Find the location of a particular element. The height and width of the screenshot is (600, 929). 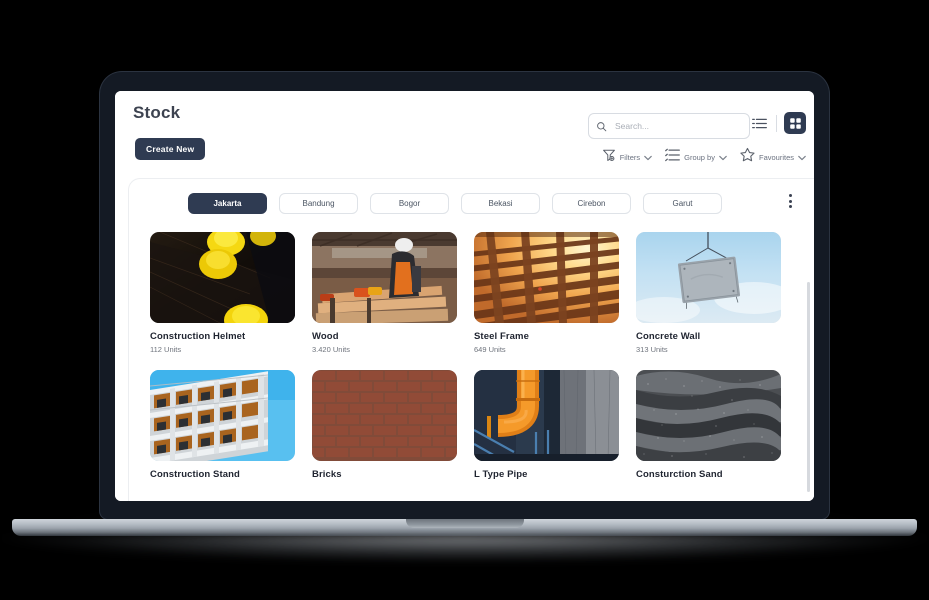

list-view-icon is located at coordinates (759, 123).